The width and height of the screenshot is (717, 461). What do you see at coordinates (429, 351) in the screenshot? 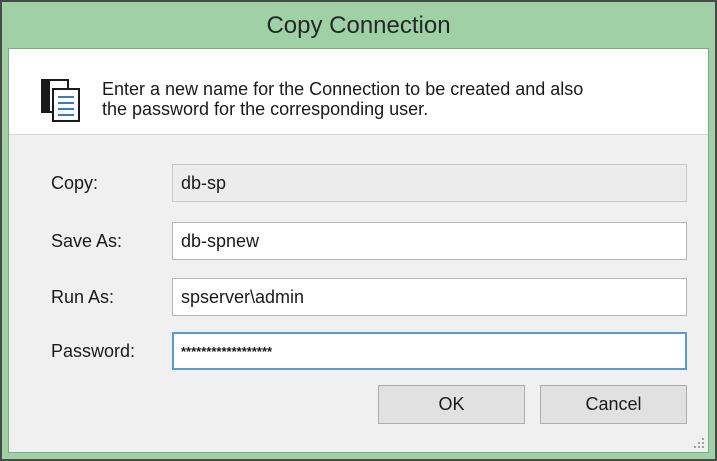
I see `password-field` at bounding box center [429, 351].